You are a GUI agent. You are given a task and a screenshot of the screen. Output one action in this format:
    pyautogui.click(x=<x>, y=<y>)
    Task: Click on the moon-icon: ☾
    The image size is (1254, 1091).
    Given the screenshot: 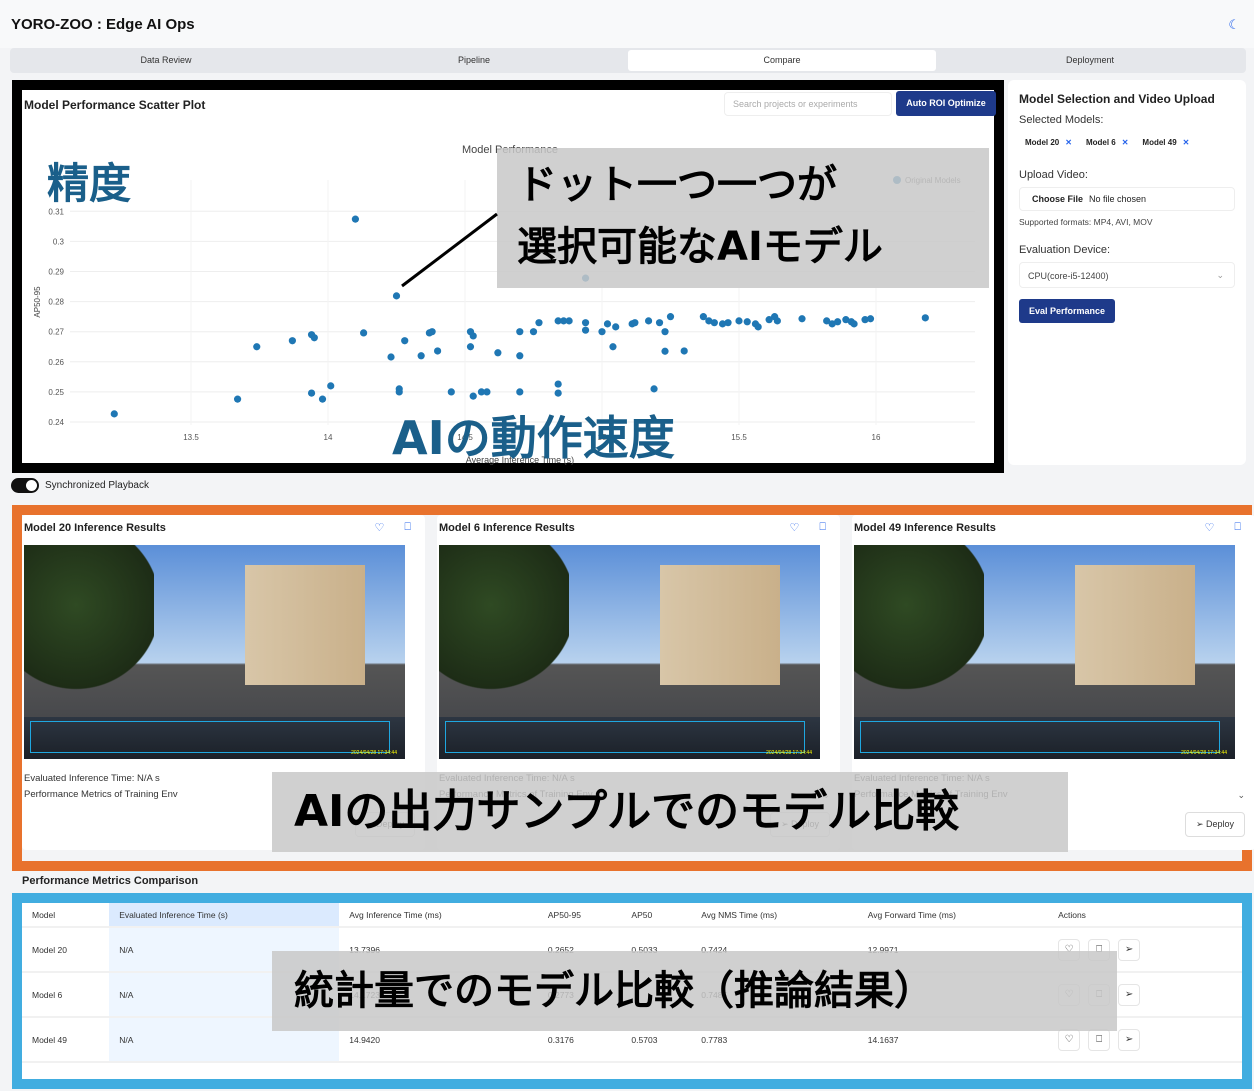 What is the action you would take?
    pyautogui.click(x=1234, y=25)
    